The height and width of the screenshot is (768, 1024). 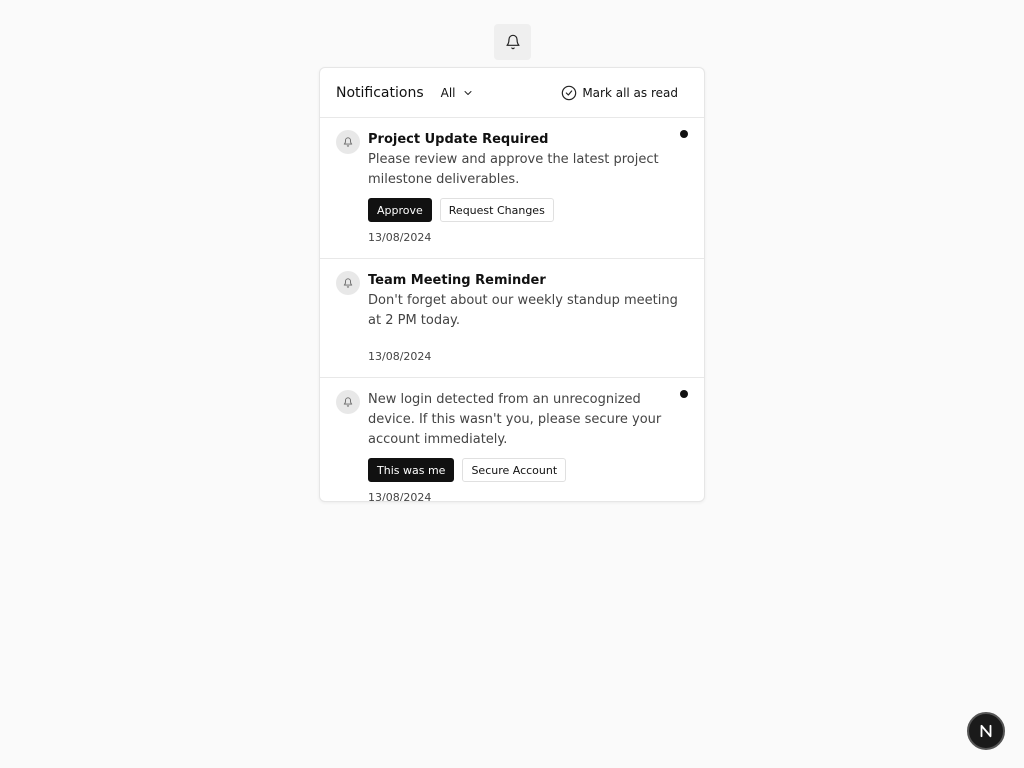 What do you see at coordinates (569, 92) in the screenshot?
I see `check-circle-icon` at bounding box center [569, 92].